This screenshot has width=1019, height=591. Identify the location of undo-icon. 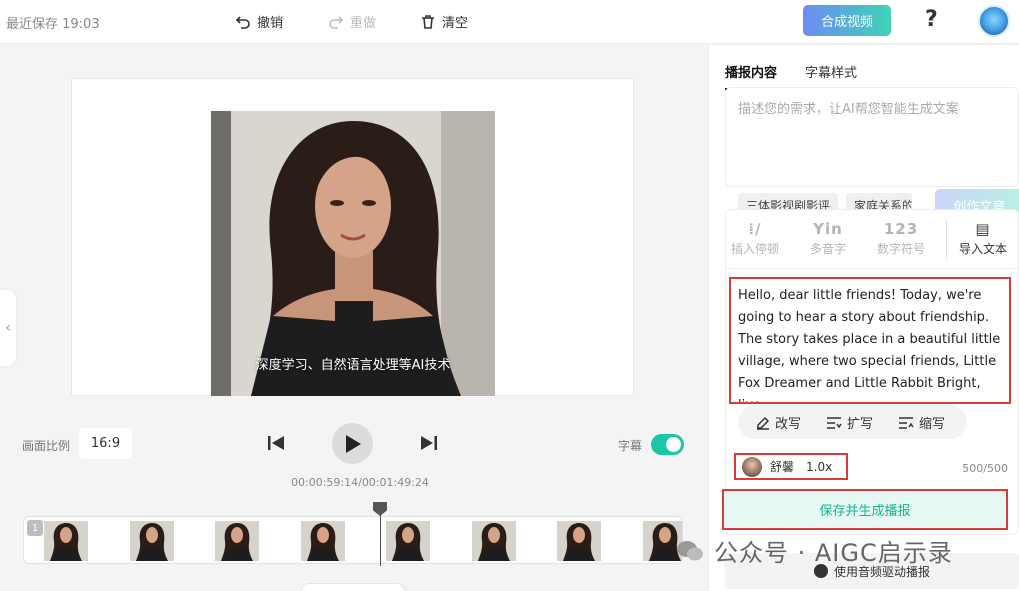
(242, 22).